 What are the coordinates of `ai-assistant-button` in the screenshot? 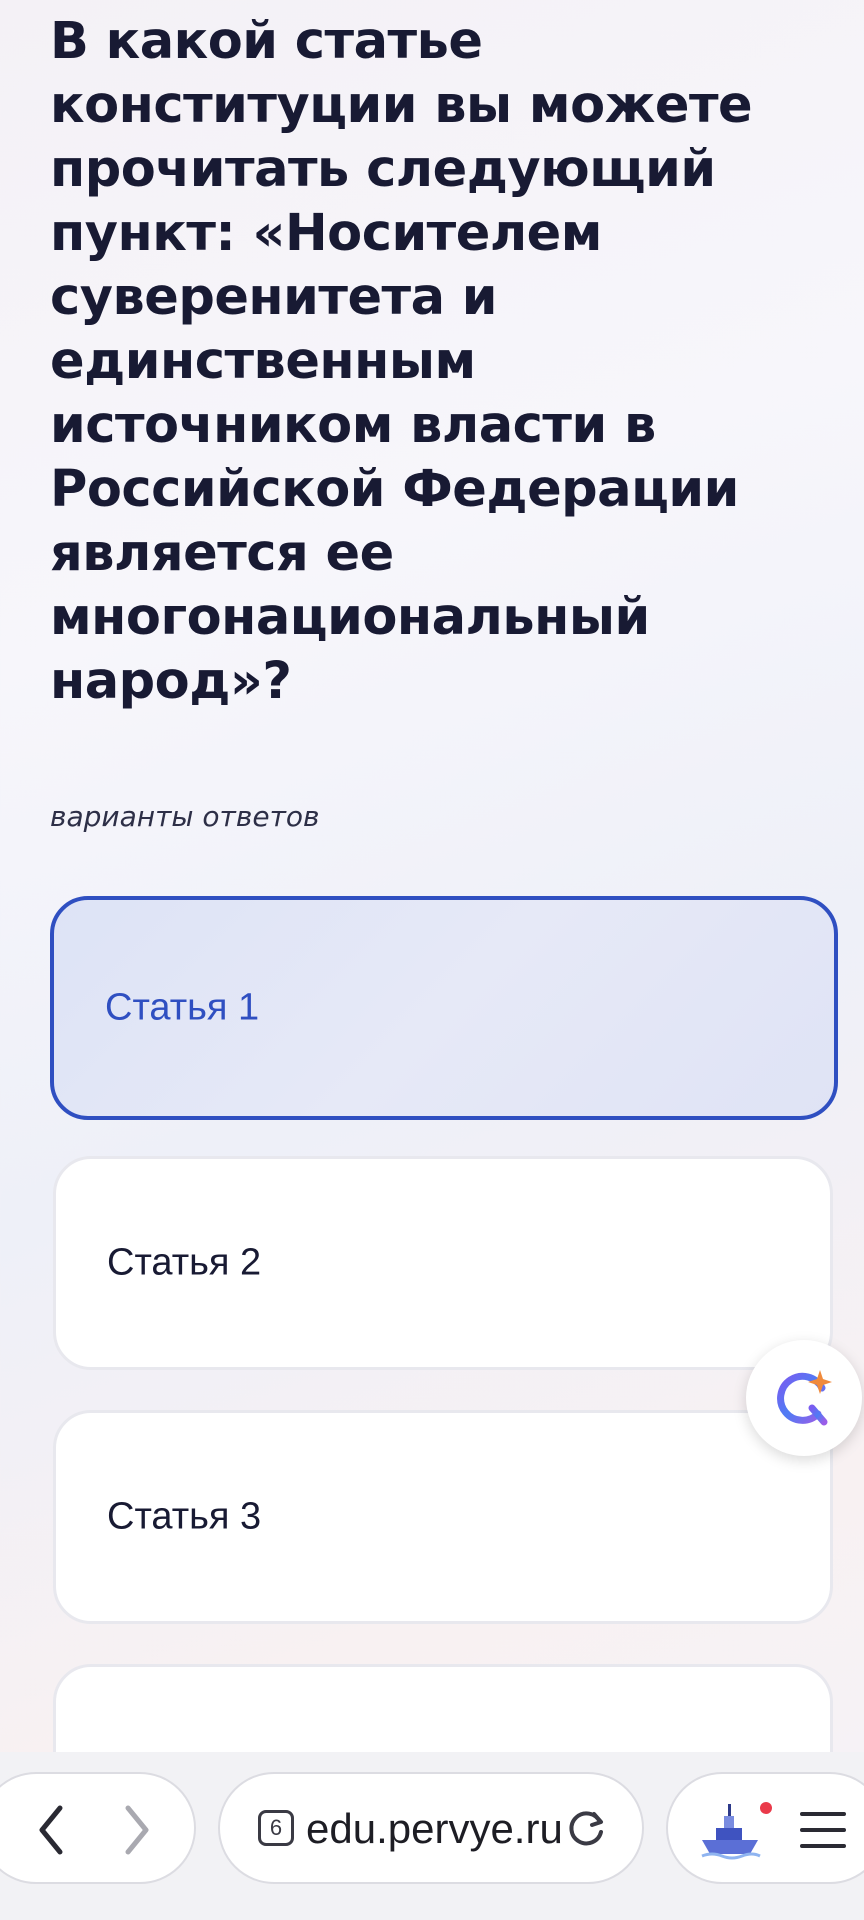 It's located at (804, 1398).